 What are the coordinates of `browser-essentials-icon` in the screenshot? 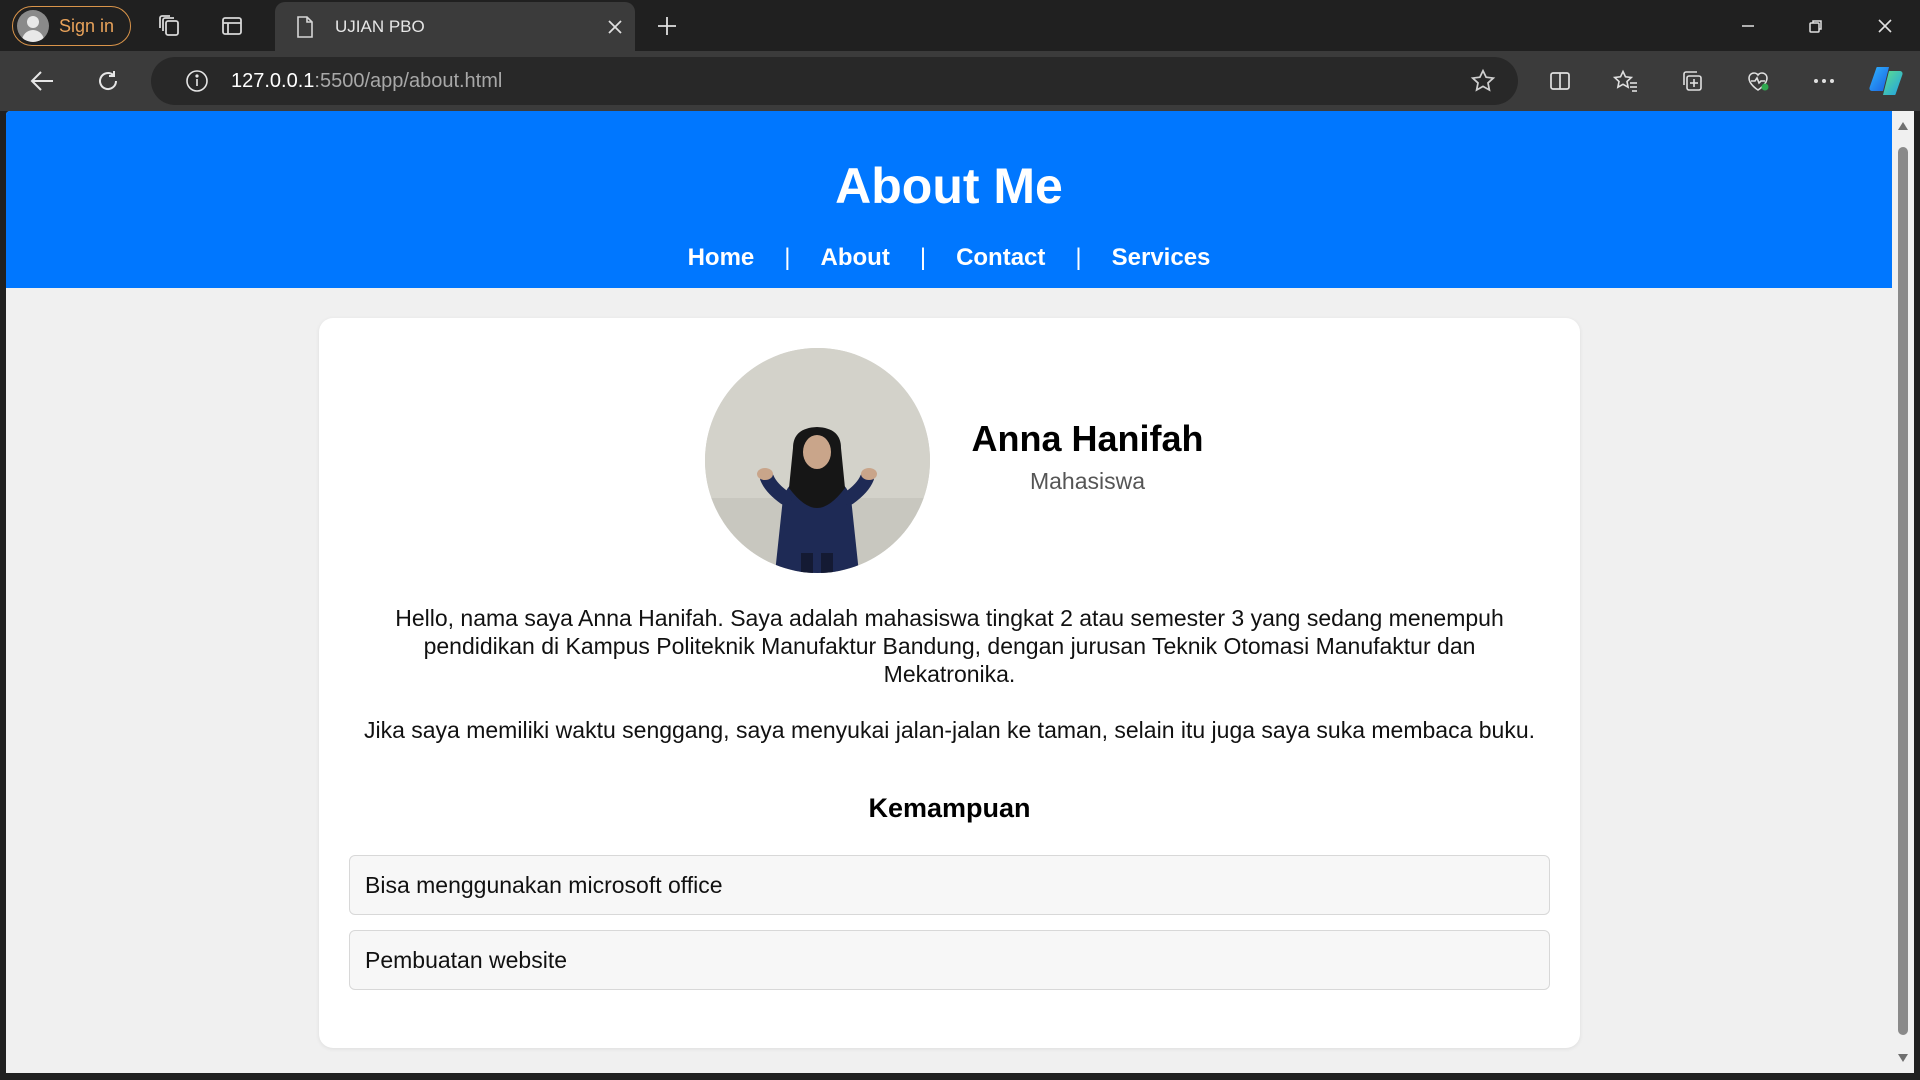 It's located at (1758, 81).